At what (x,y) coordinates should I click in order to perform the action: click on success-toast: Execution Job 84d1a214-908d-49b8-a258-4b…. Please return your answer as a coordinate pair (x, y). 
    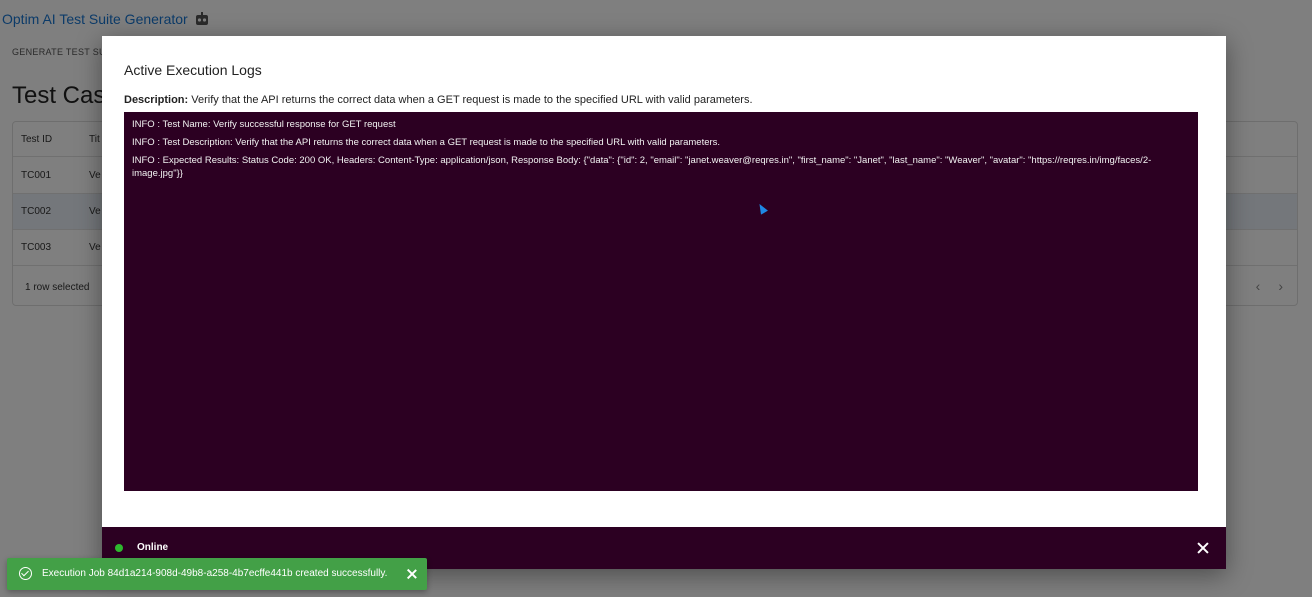
    Looking at the image, I should click on (217, 574).